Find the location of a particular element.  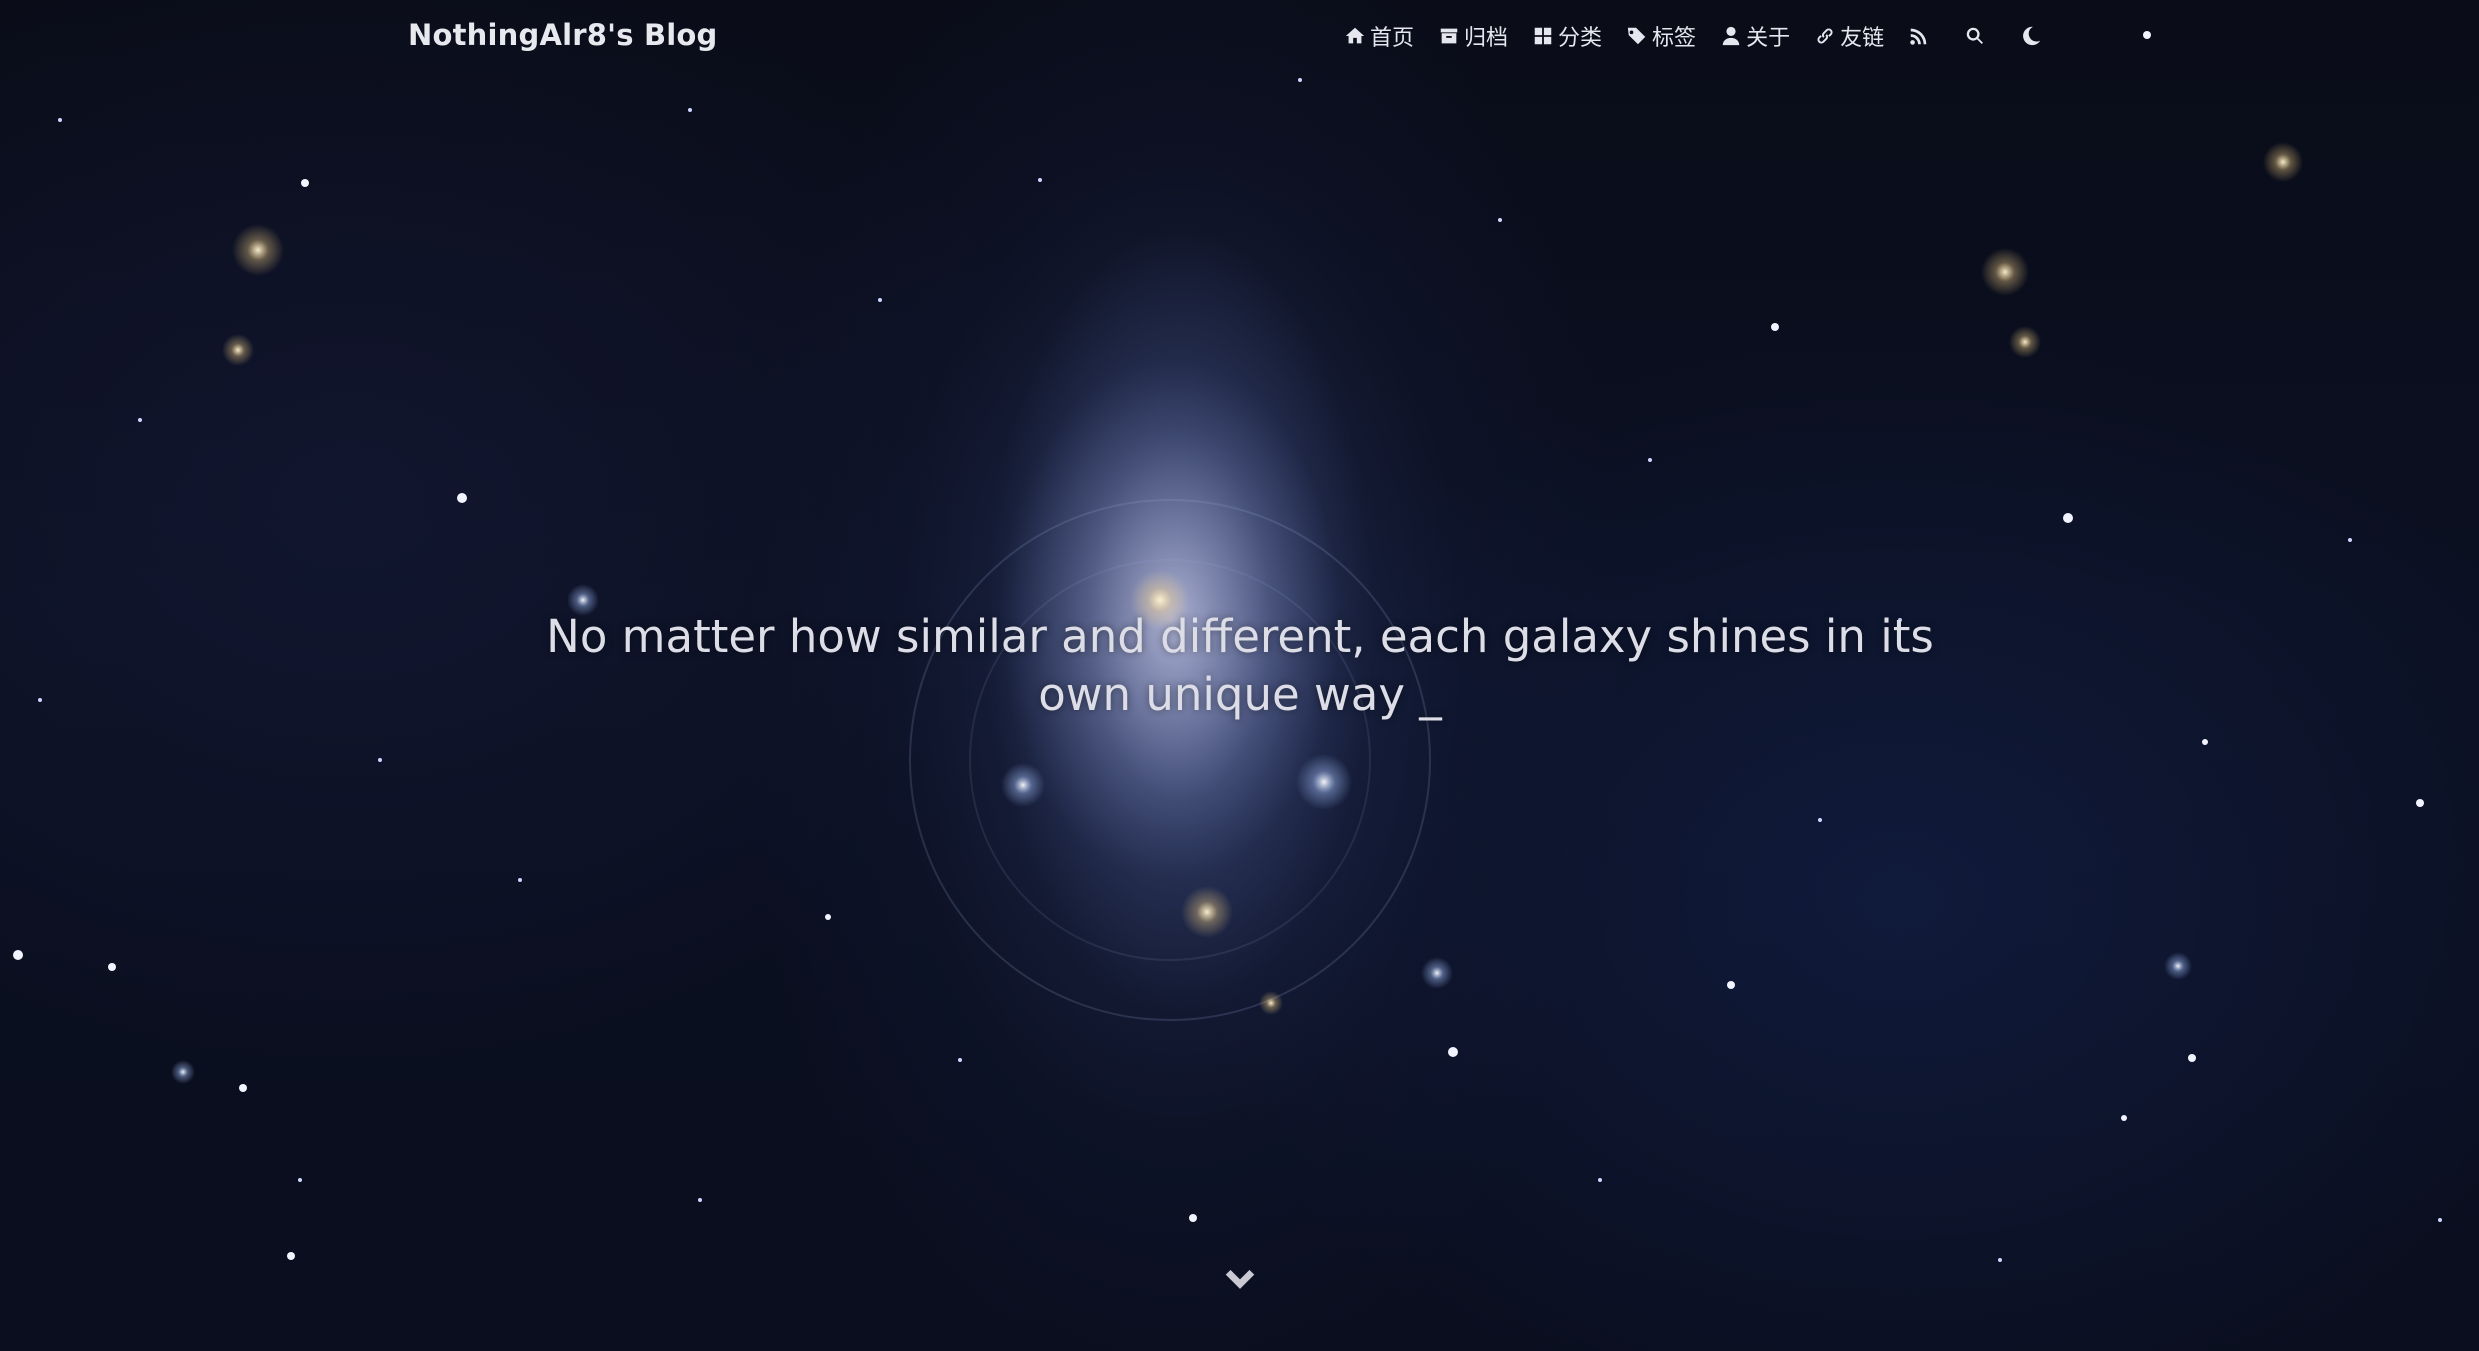

nav-item-label: 分类 is located at coordinates (1580, 38).